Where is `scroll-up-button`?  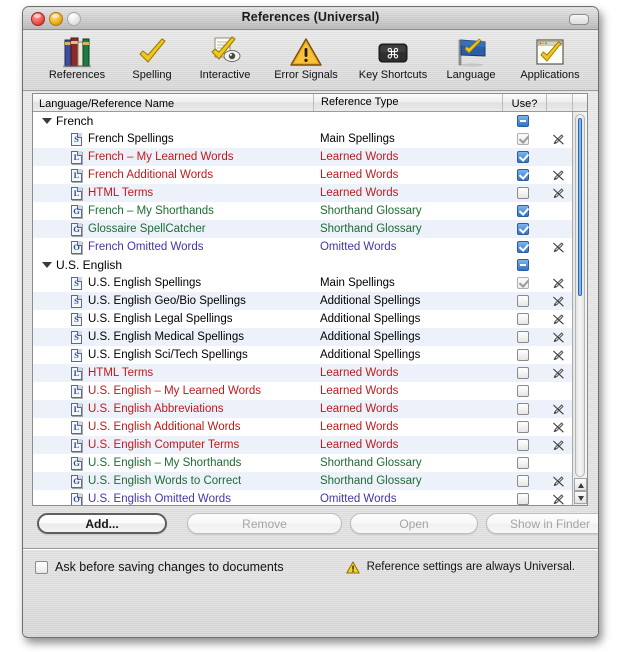 scroll-up-button is located at coordinates (580, 484).